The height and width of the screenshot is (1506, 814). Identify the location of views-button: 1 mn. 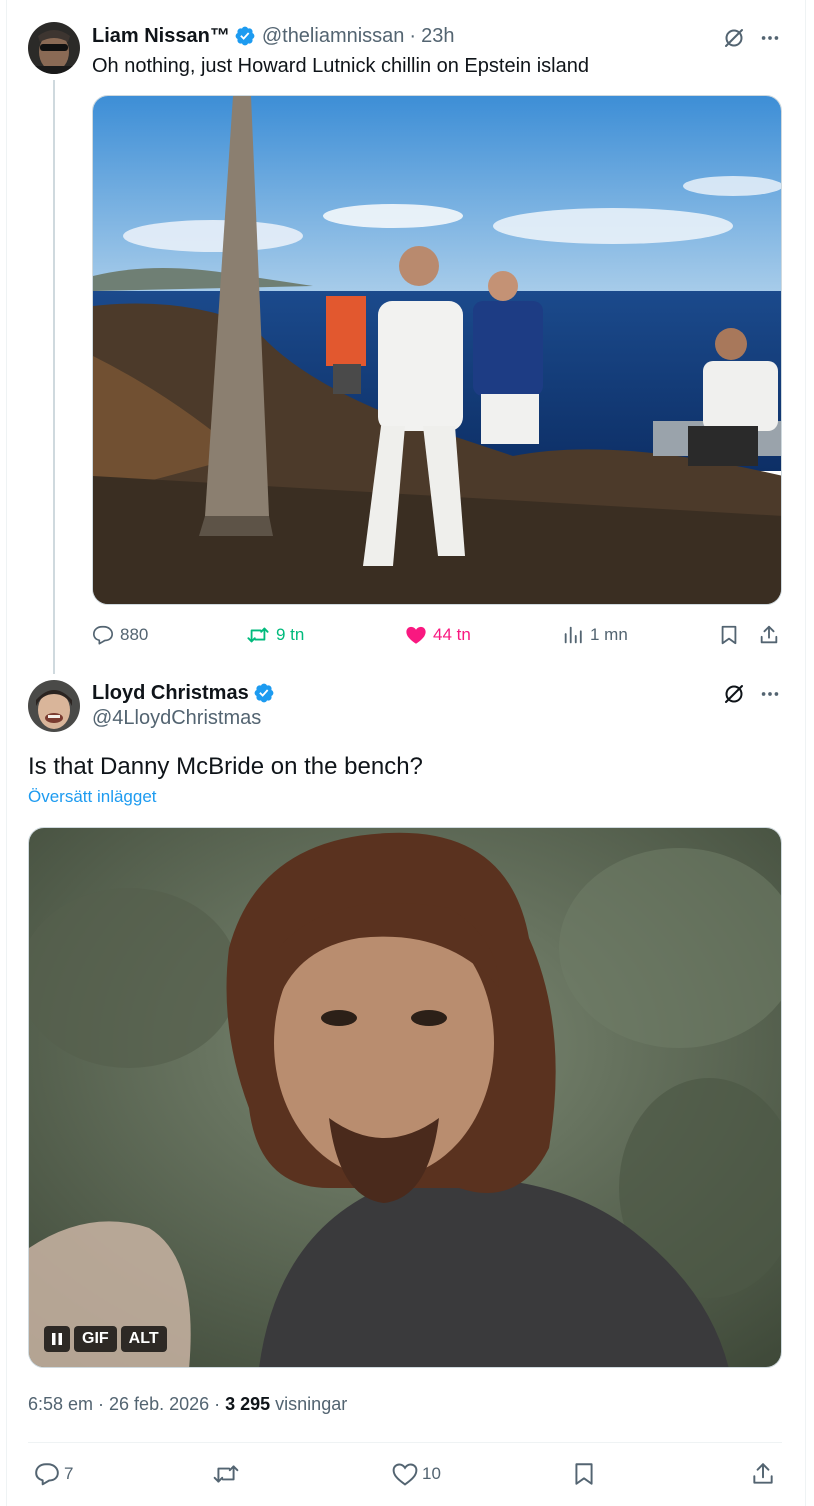
(595, 635).